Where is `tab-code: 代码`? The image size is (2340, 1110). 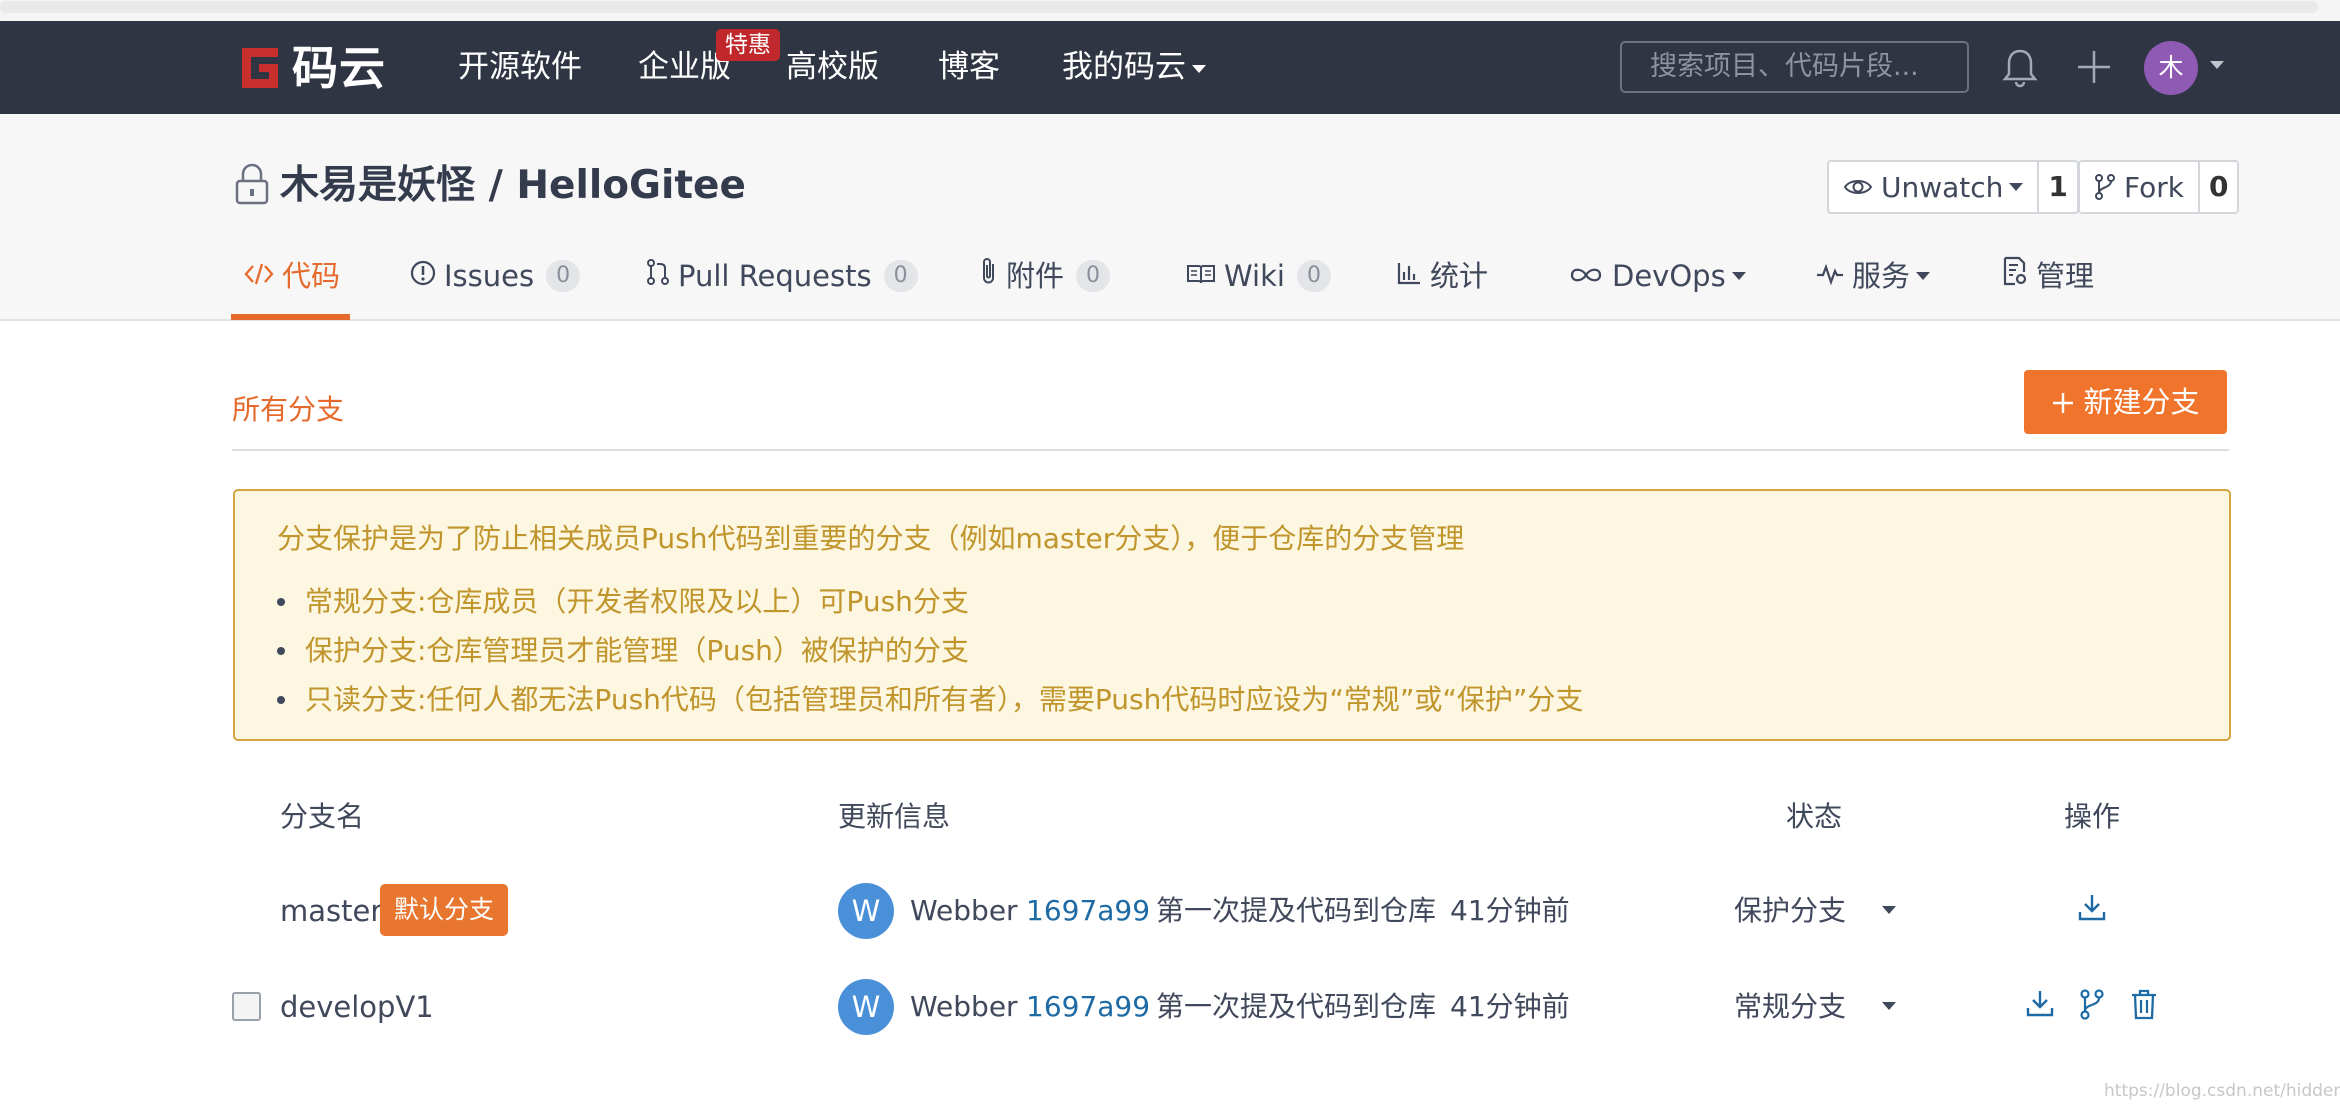 tab-code: 代码 is located at coordinates (292, 283).